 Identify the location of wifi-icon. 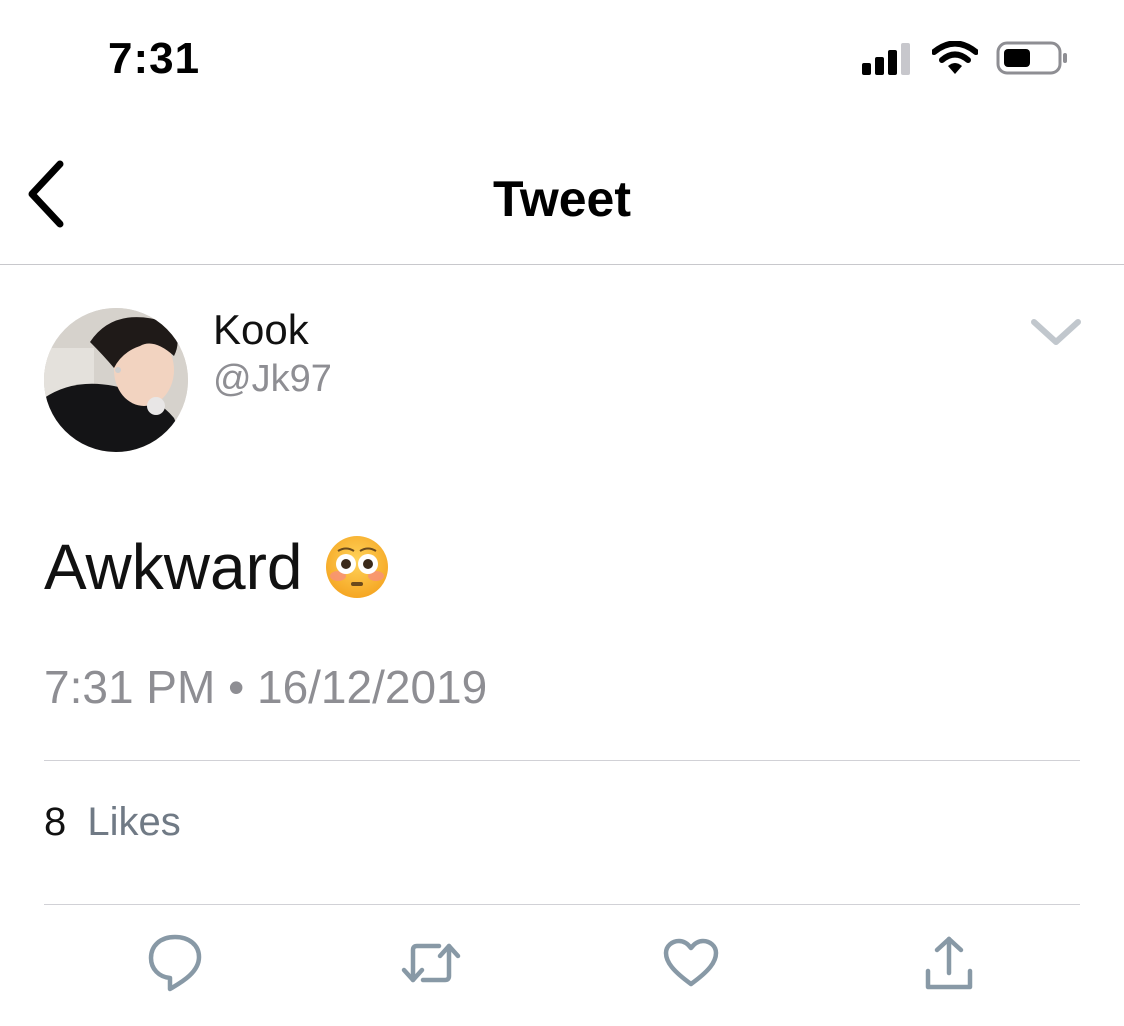
(955, 60).